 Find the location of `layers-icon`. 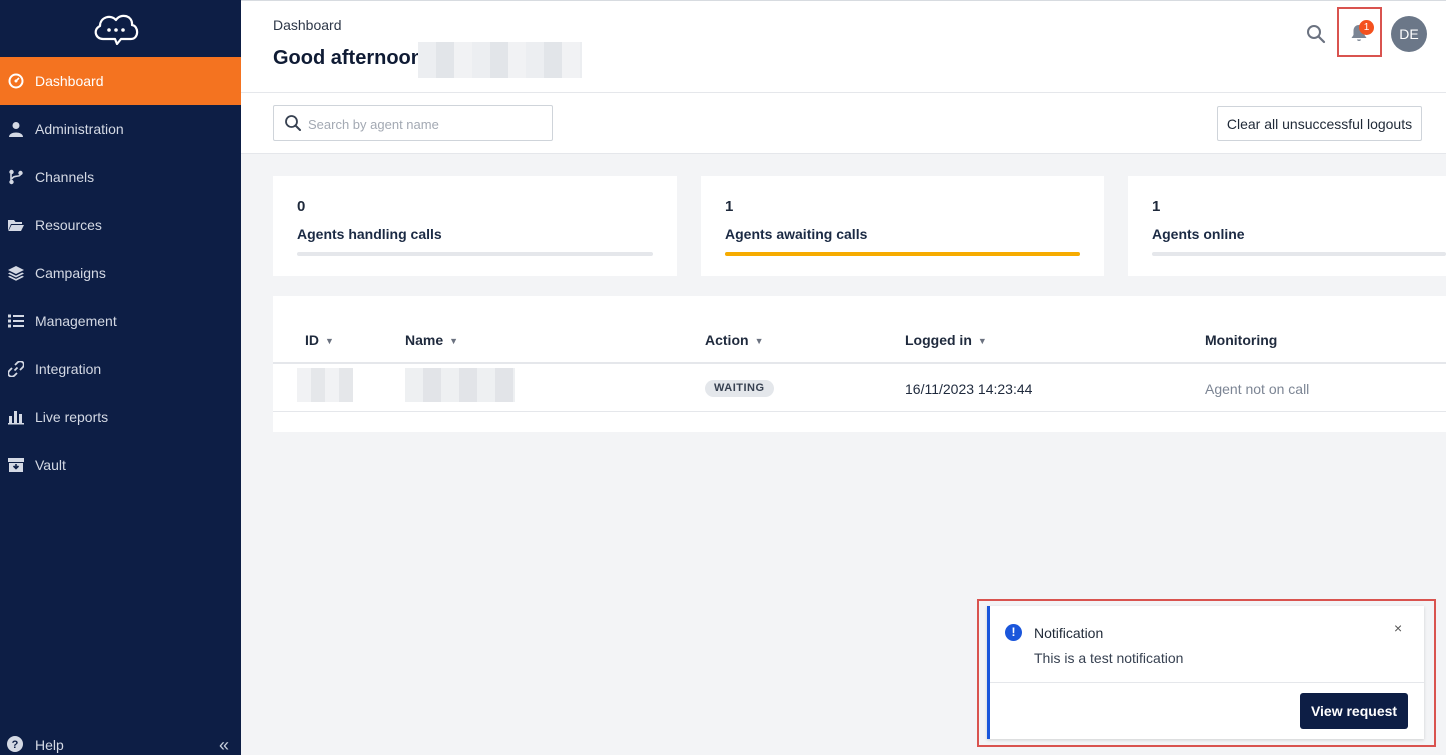

layers-icon is located at coordinates (16, 273).